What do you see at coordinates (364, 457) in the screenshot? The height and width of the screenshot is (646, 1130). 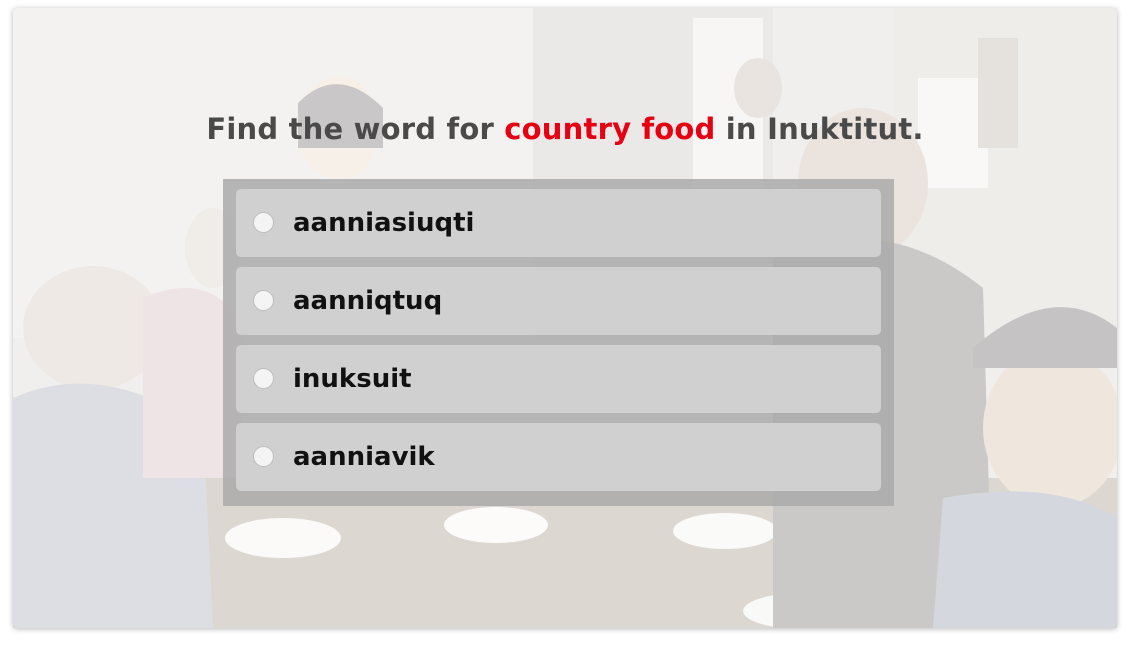 I see `answer-option-label: aanniavik` at bounding box center [364, 457].